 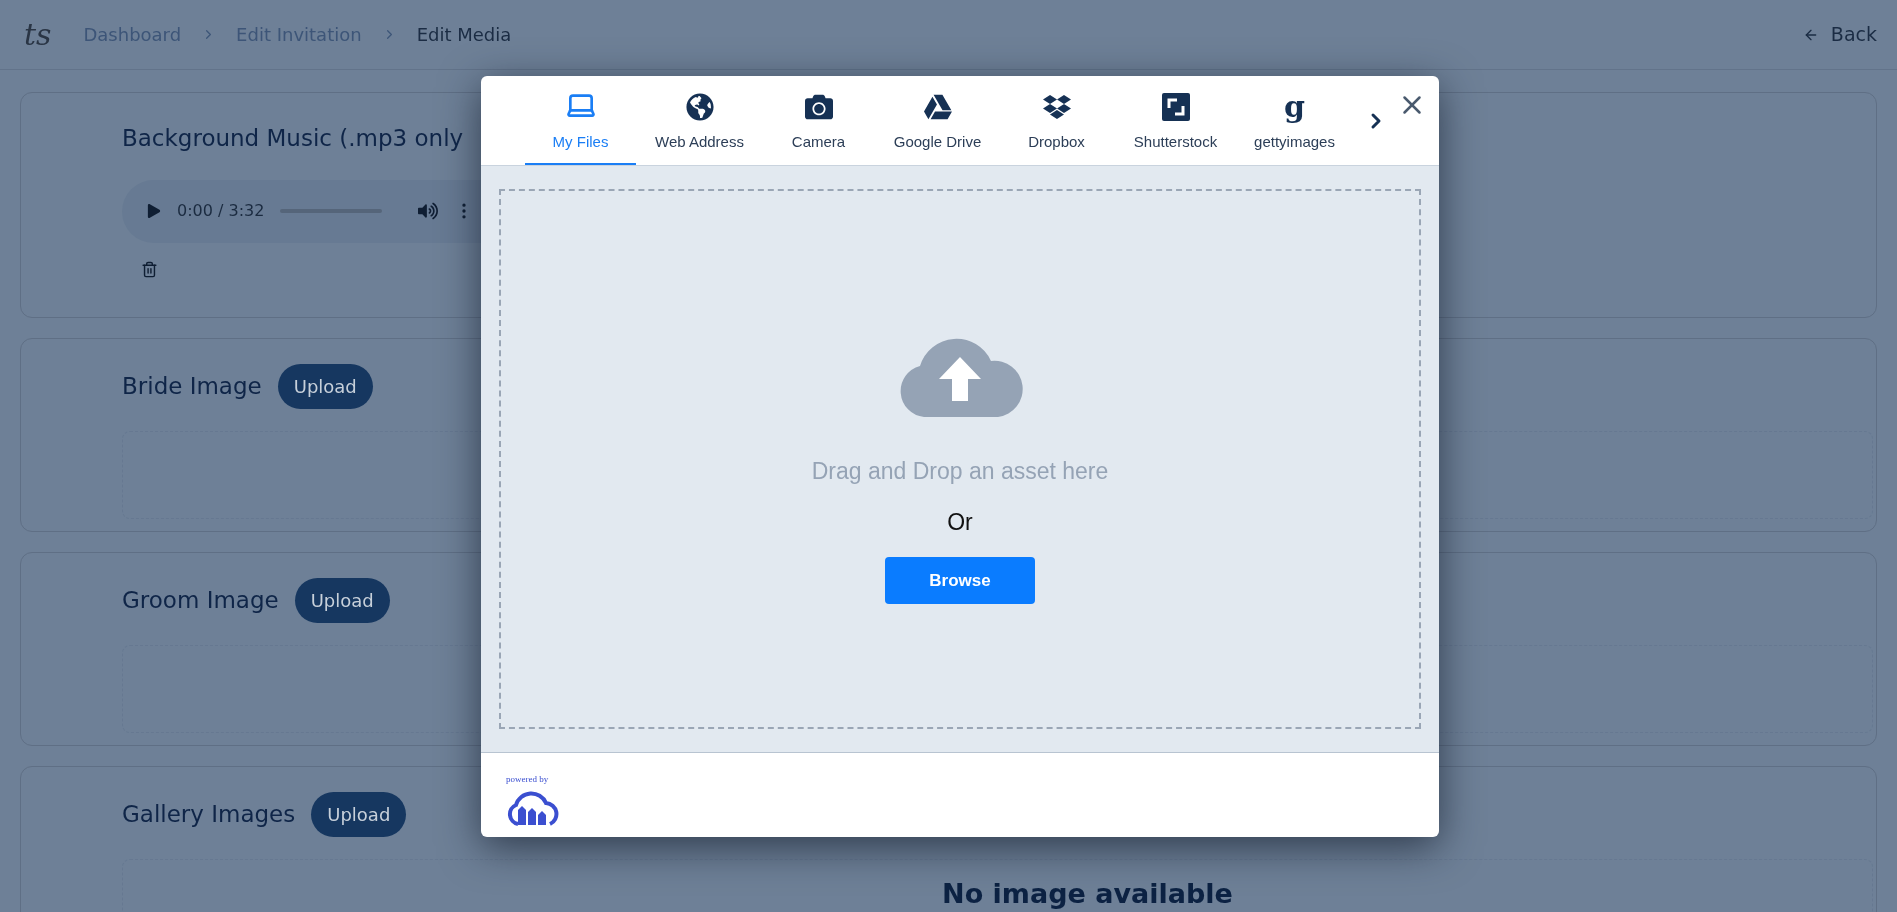 I want to click on audio-time: 0:00 / 3:32, so click(x=221, y=211).